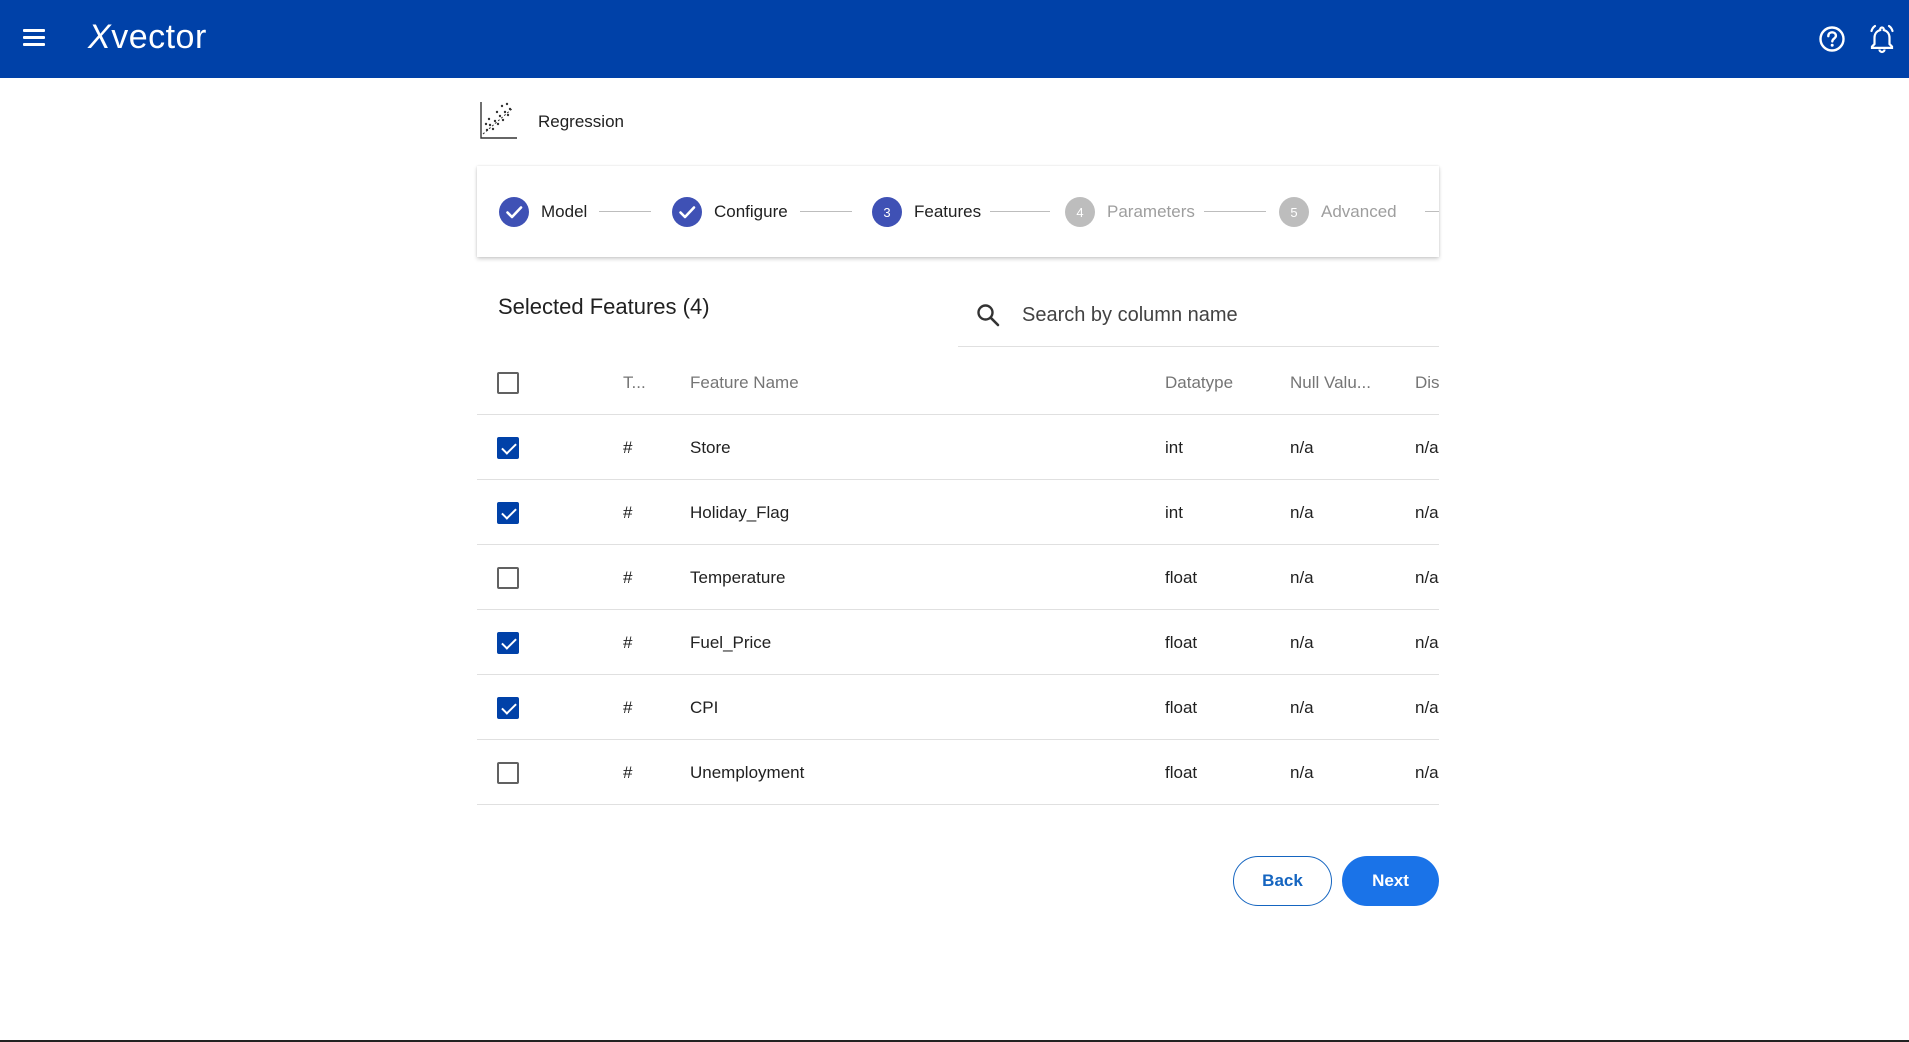 The width and height of the screenshot is (1909, 1042). What do you see at coordinates (740, 512) in the screenshot?
I see `feature-name-cell: Holiday_Flag` at bounding box center [740, 512].